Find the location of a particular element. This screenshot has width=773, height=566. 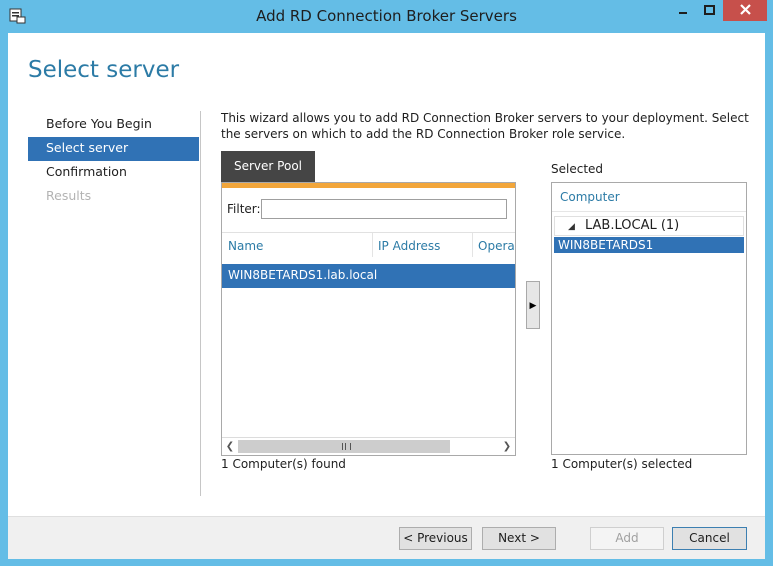

server-name-cell: WIN8BETARDS1.lab.local is located at coordinates (303, 275).